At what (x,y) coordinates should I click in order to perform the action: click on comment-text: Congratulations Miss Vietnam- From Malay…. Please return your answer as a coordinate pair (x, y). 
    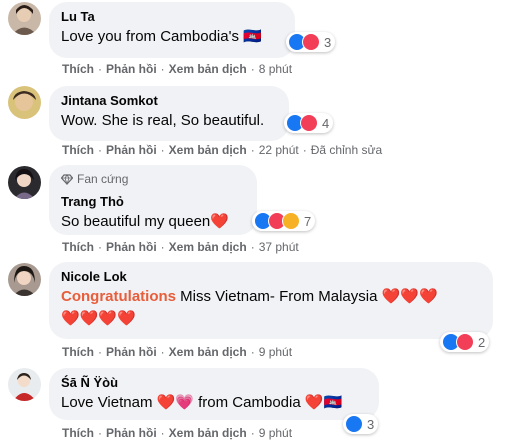
    Looking at the image, I should click on (271, 297).